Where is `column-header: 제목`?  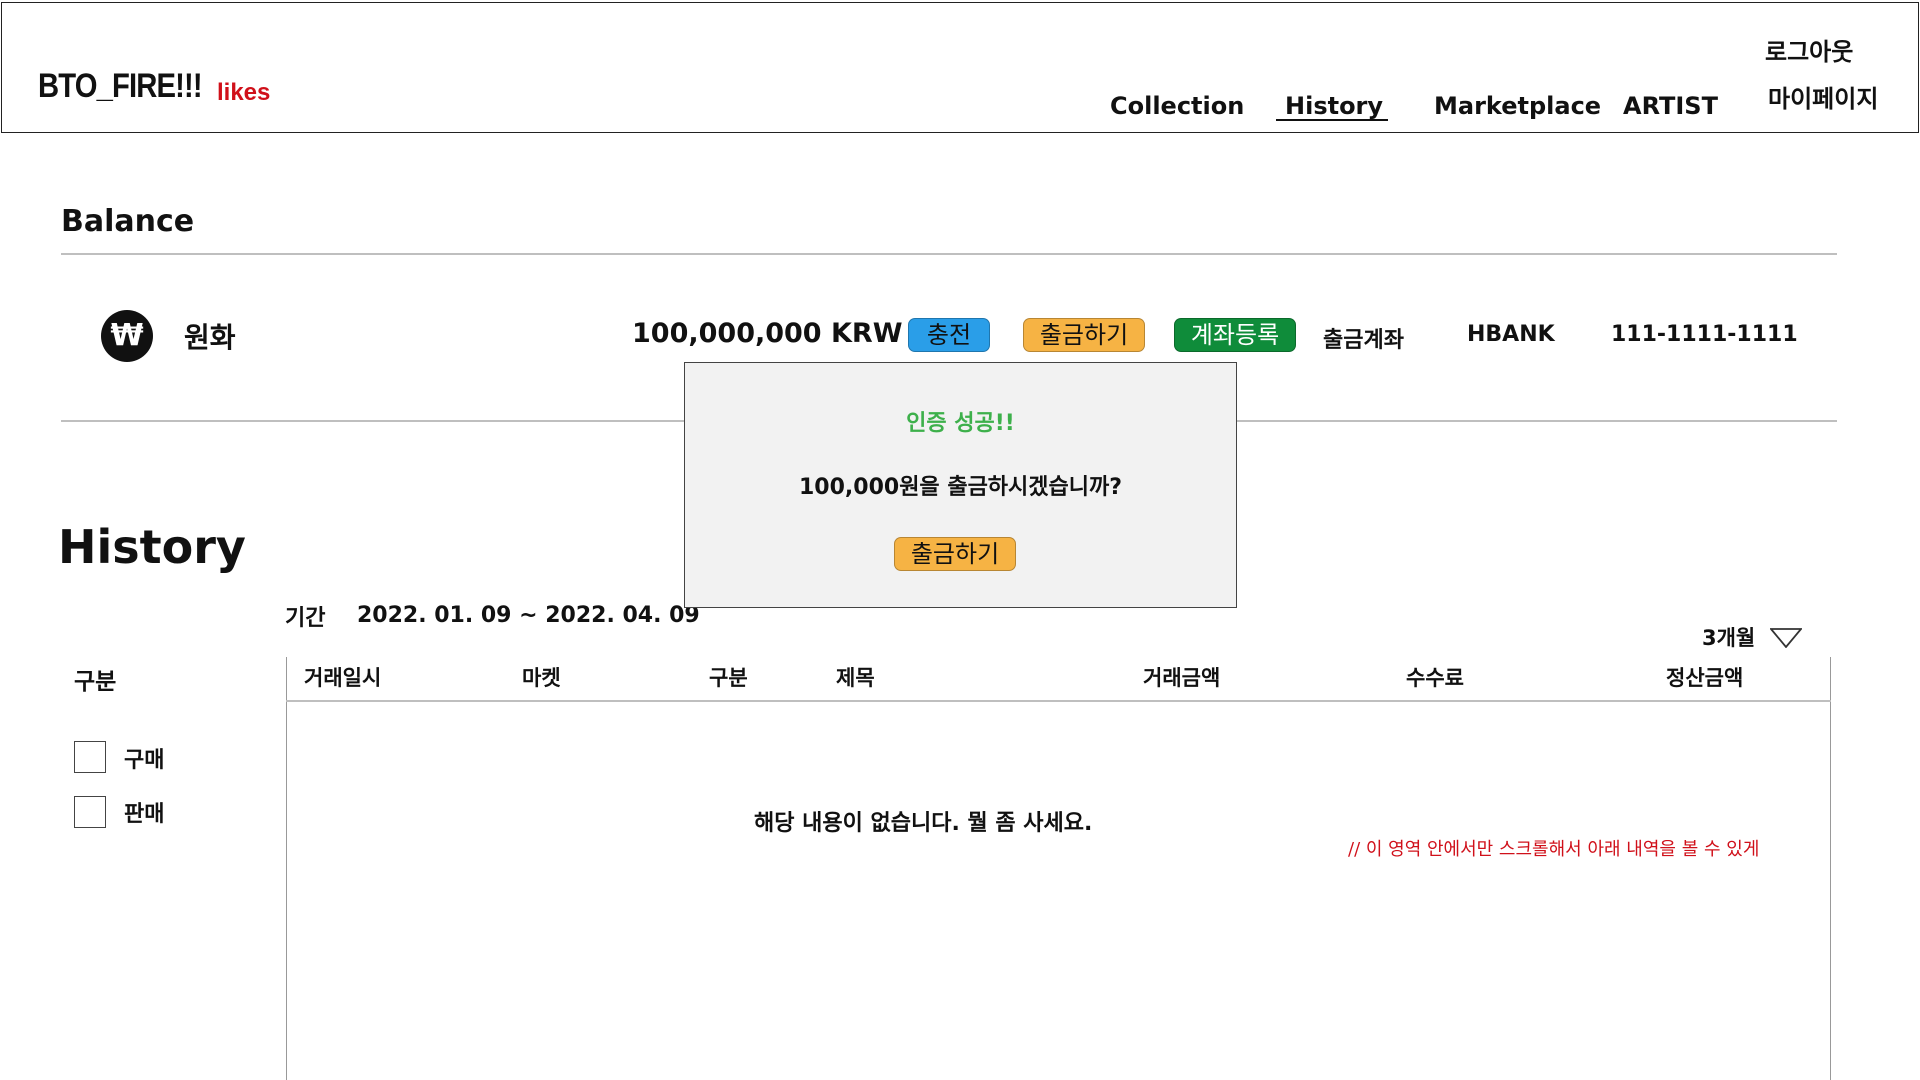
column-header: 제목 is located at coordinates (855, 678).